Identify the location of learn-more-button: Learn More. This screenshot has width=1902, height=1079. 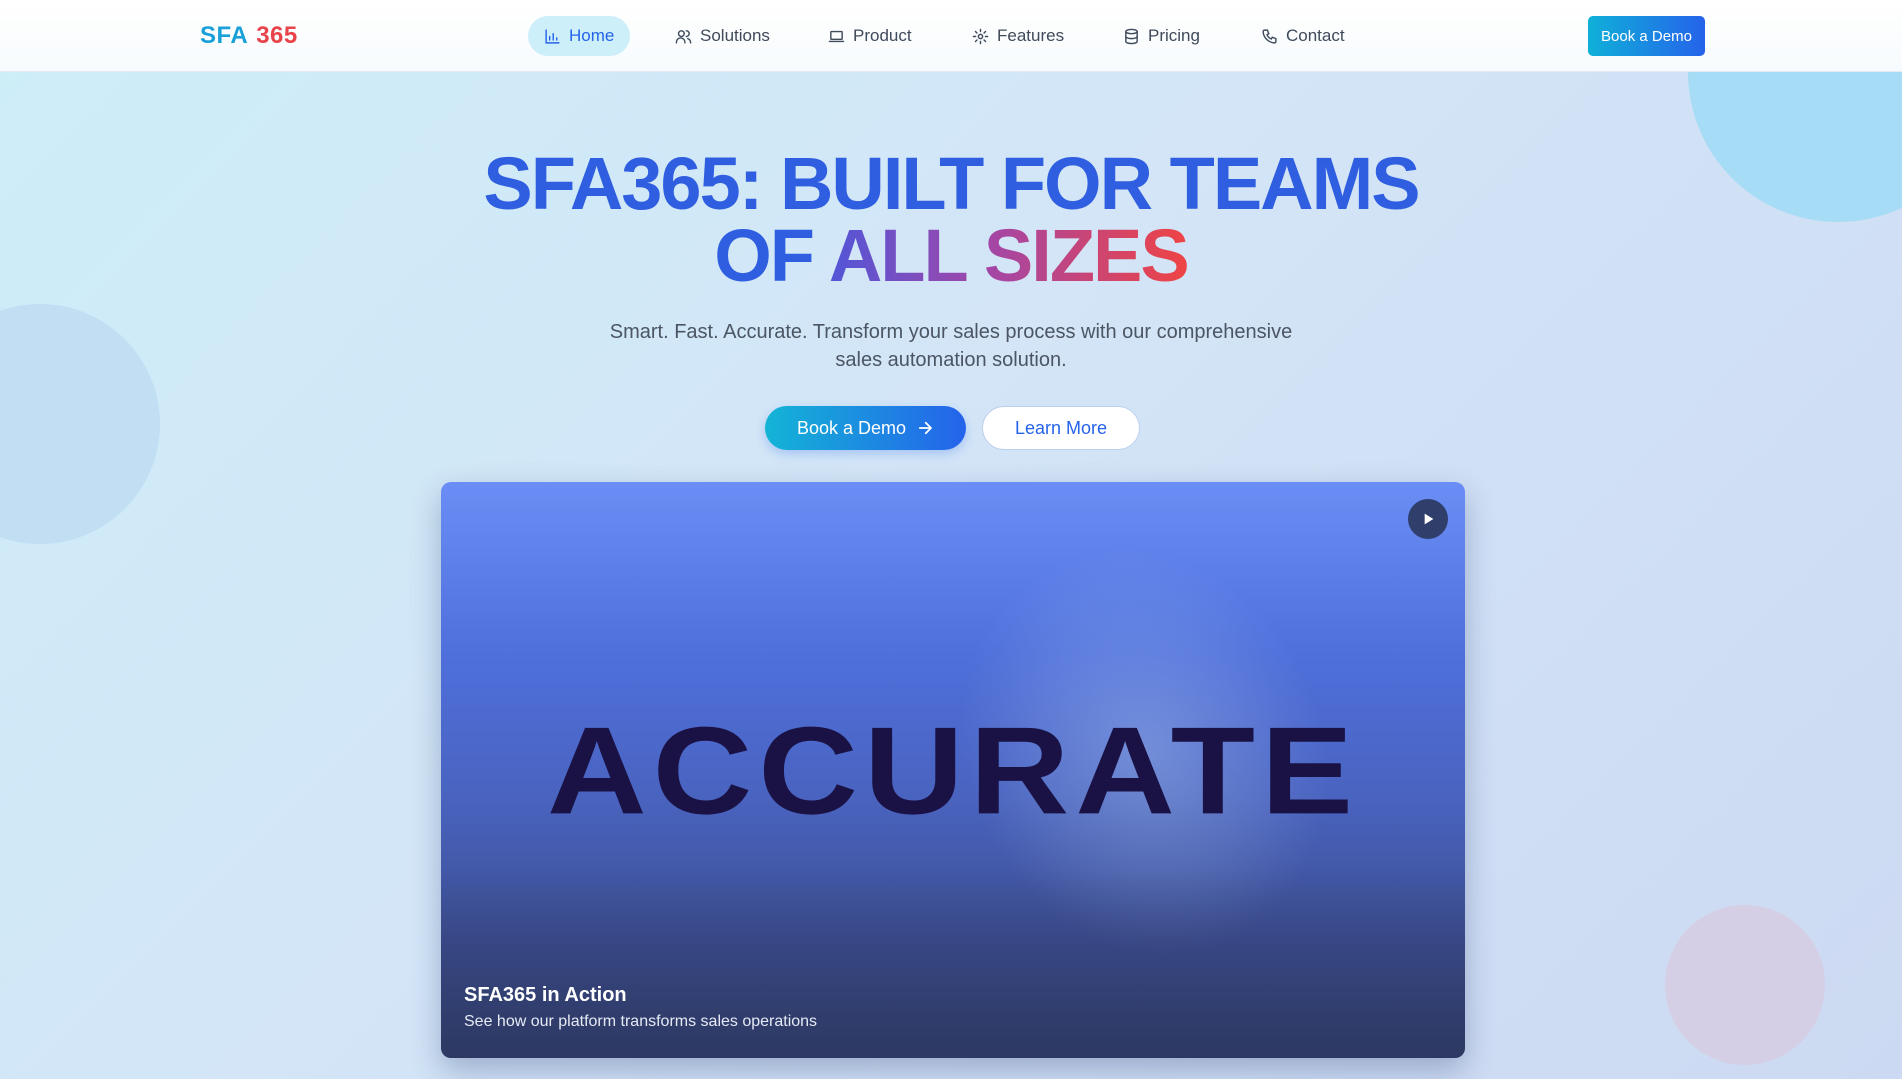
(1061, 428).